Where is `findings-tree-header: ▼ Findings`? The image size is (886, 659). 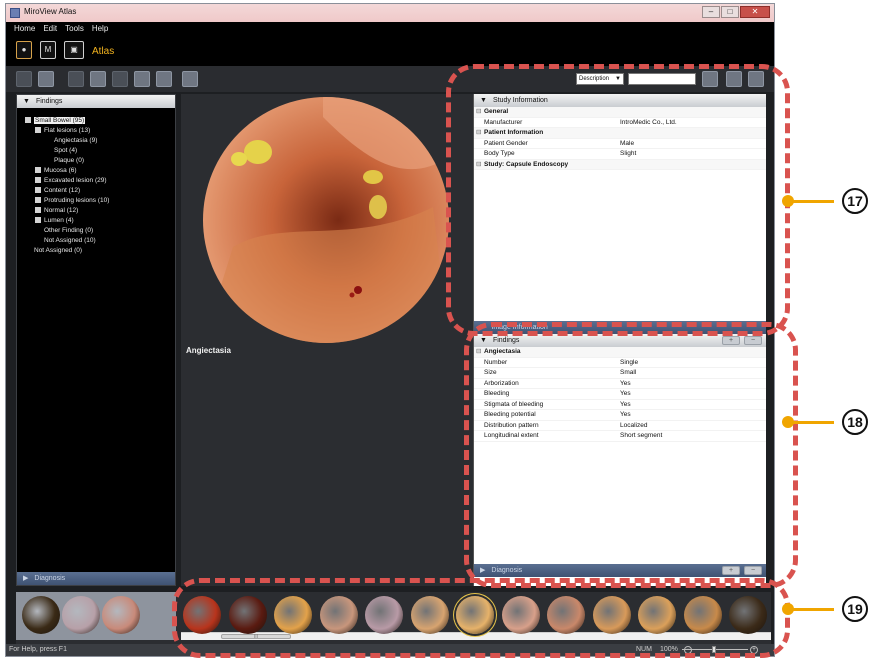
findings-tree-header: ▼ Findings is located at coordinates (96, 101).